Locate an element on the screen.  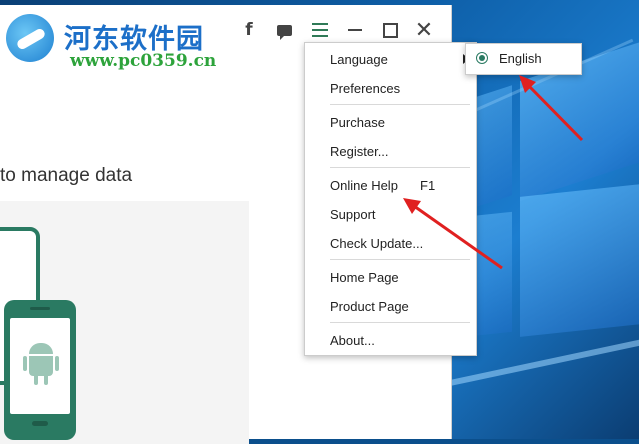
android-phone-illustration is located at coordinates (40, 370).